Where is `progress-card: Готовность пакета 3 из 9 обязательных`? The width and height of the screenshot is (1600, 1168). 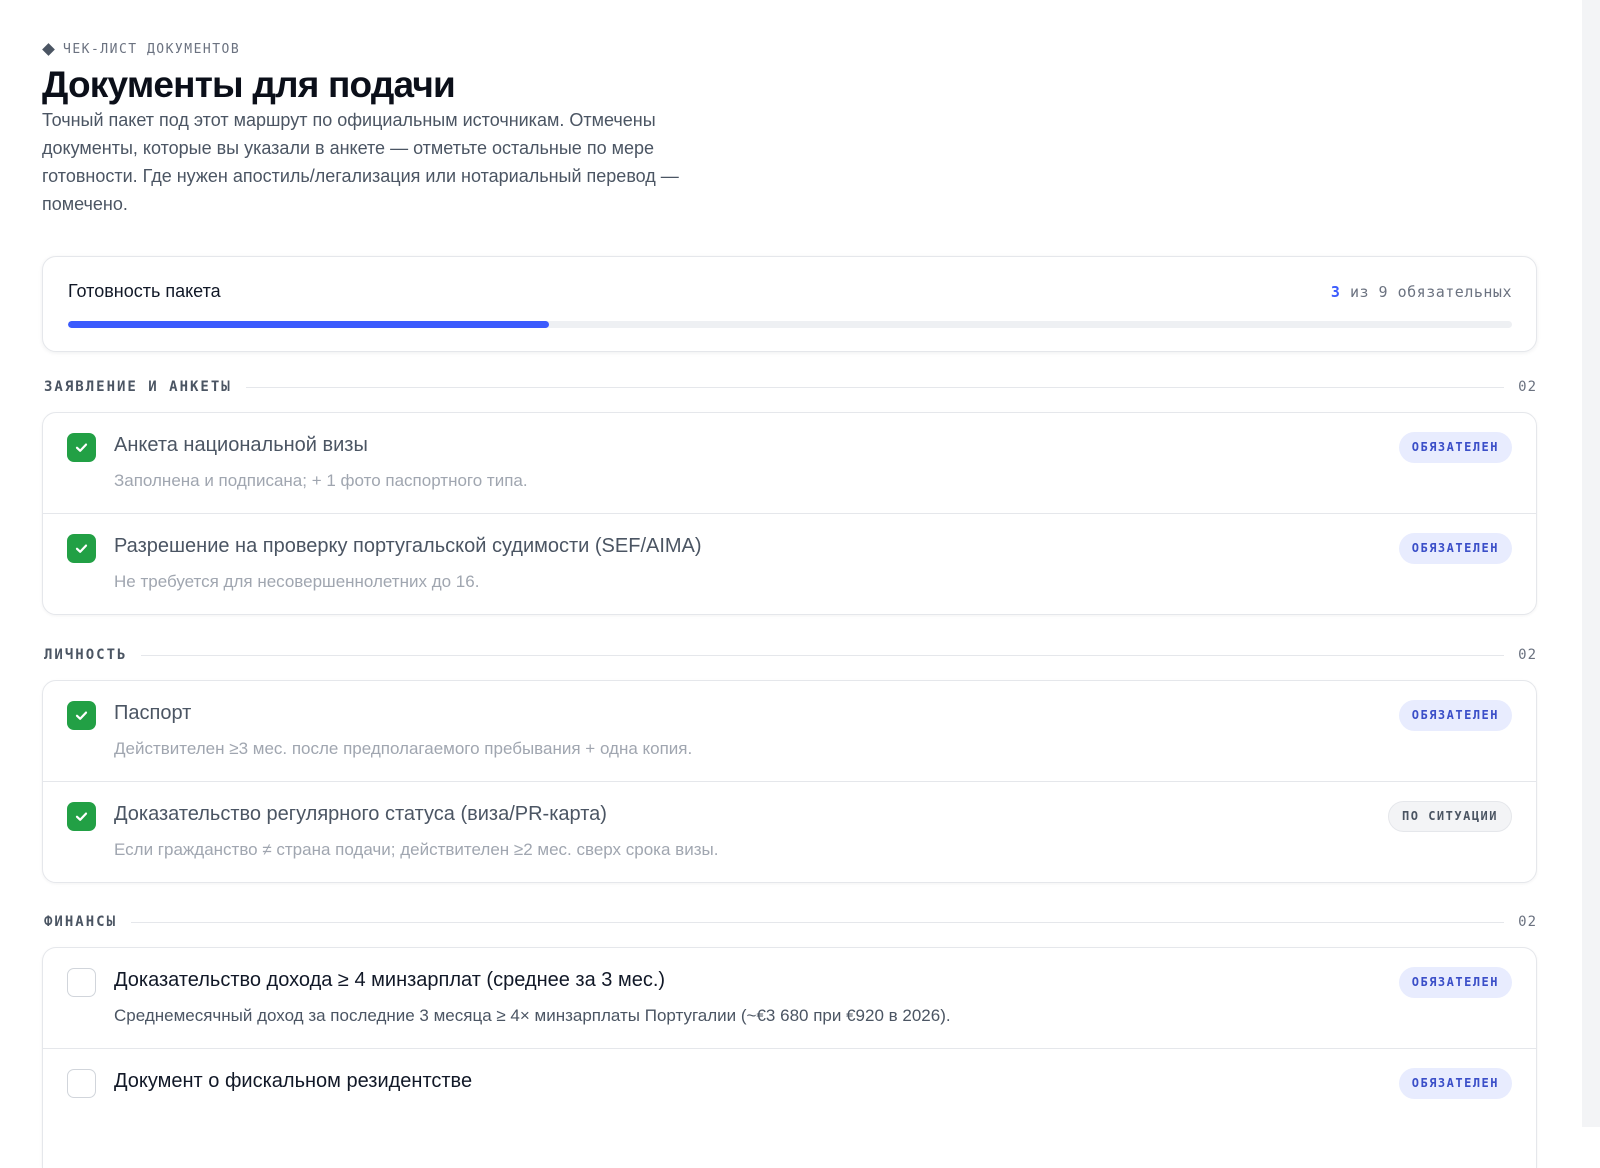 progress-card: Готовность пакета 3 из 9 обязательных is located at coordinates (789, 304).